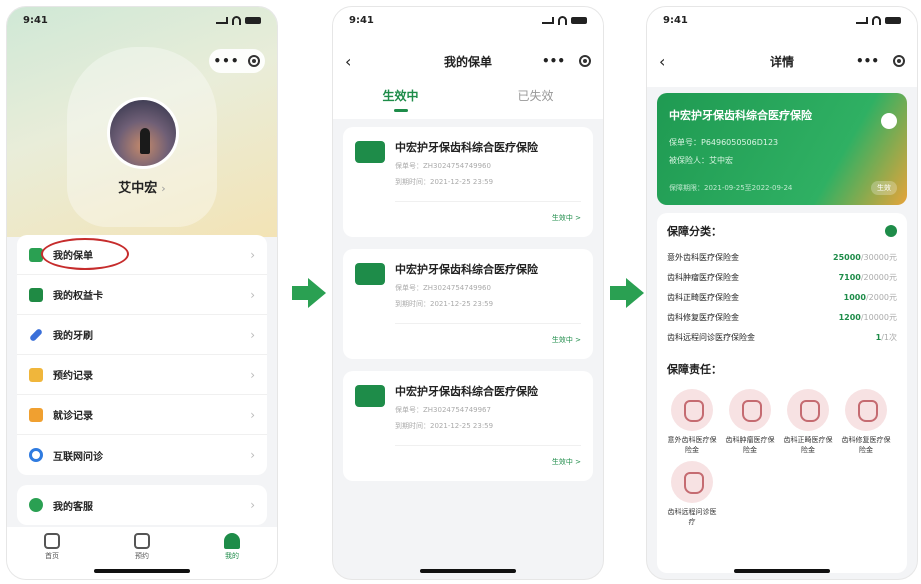  I want to click on coverage-row: 齿科正畸医疗保险金 1000/2000元, so click(782, 297).